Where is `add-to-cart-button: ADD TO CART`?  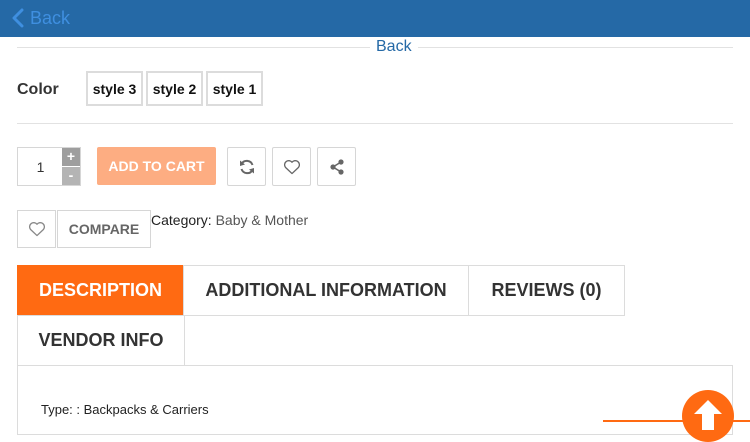 add-to-cart-button: ADD TO CART is located at coordinates (156, 166).